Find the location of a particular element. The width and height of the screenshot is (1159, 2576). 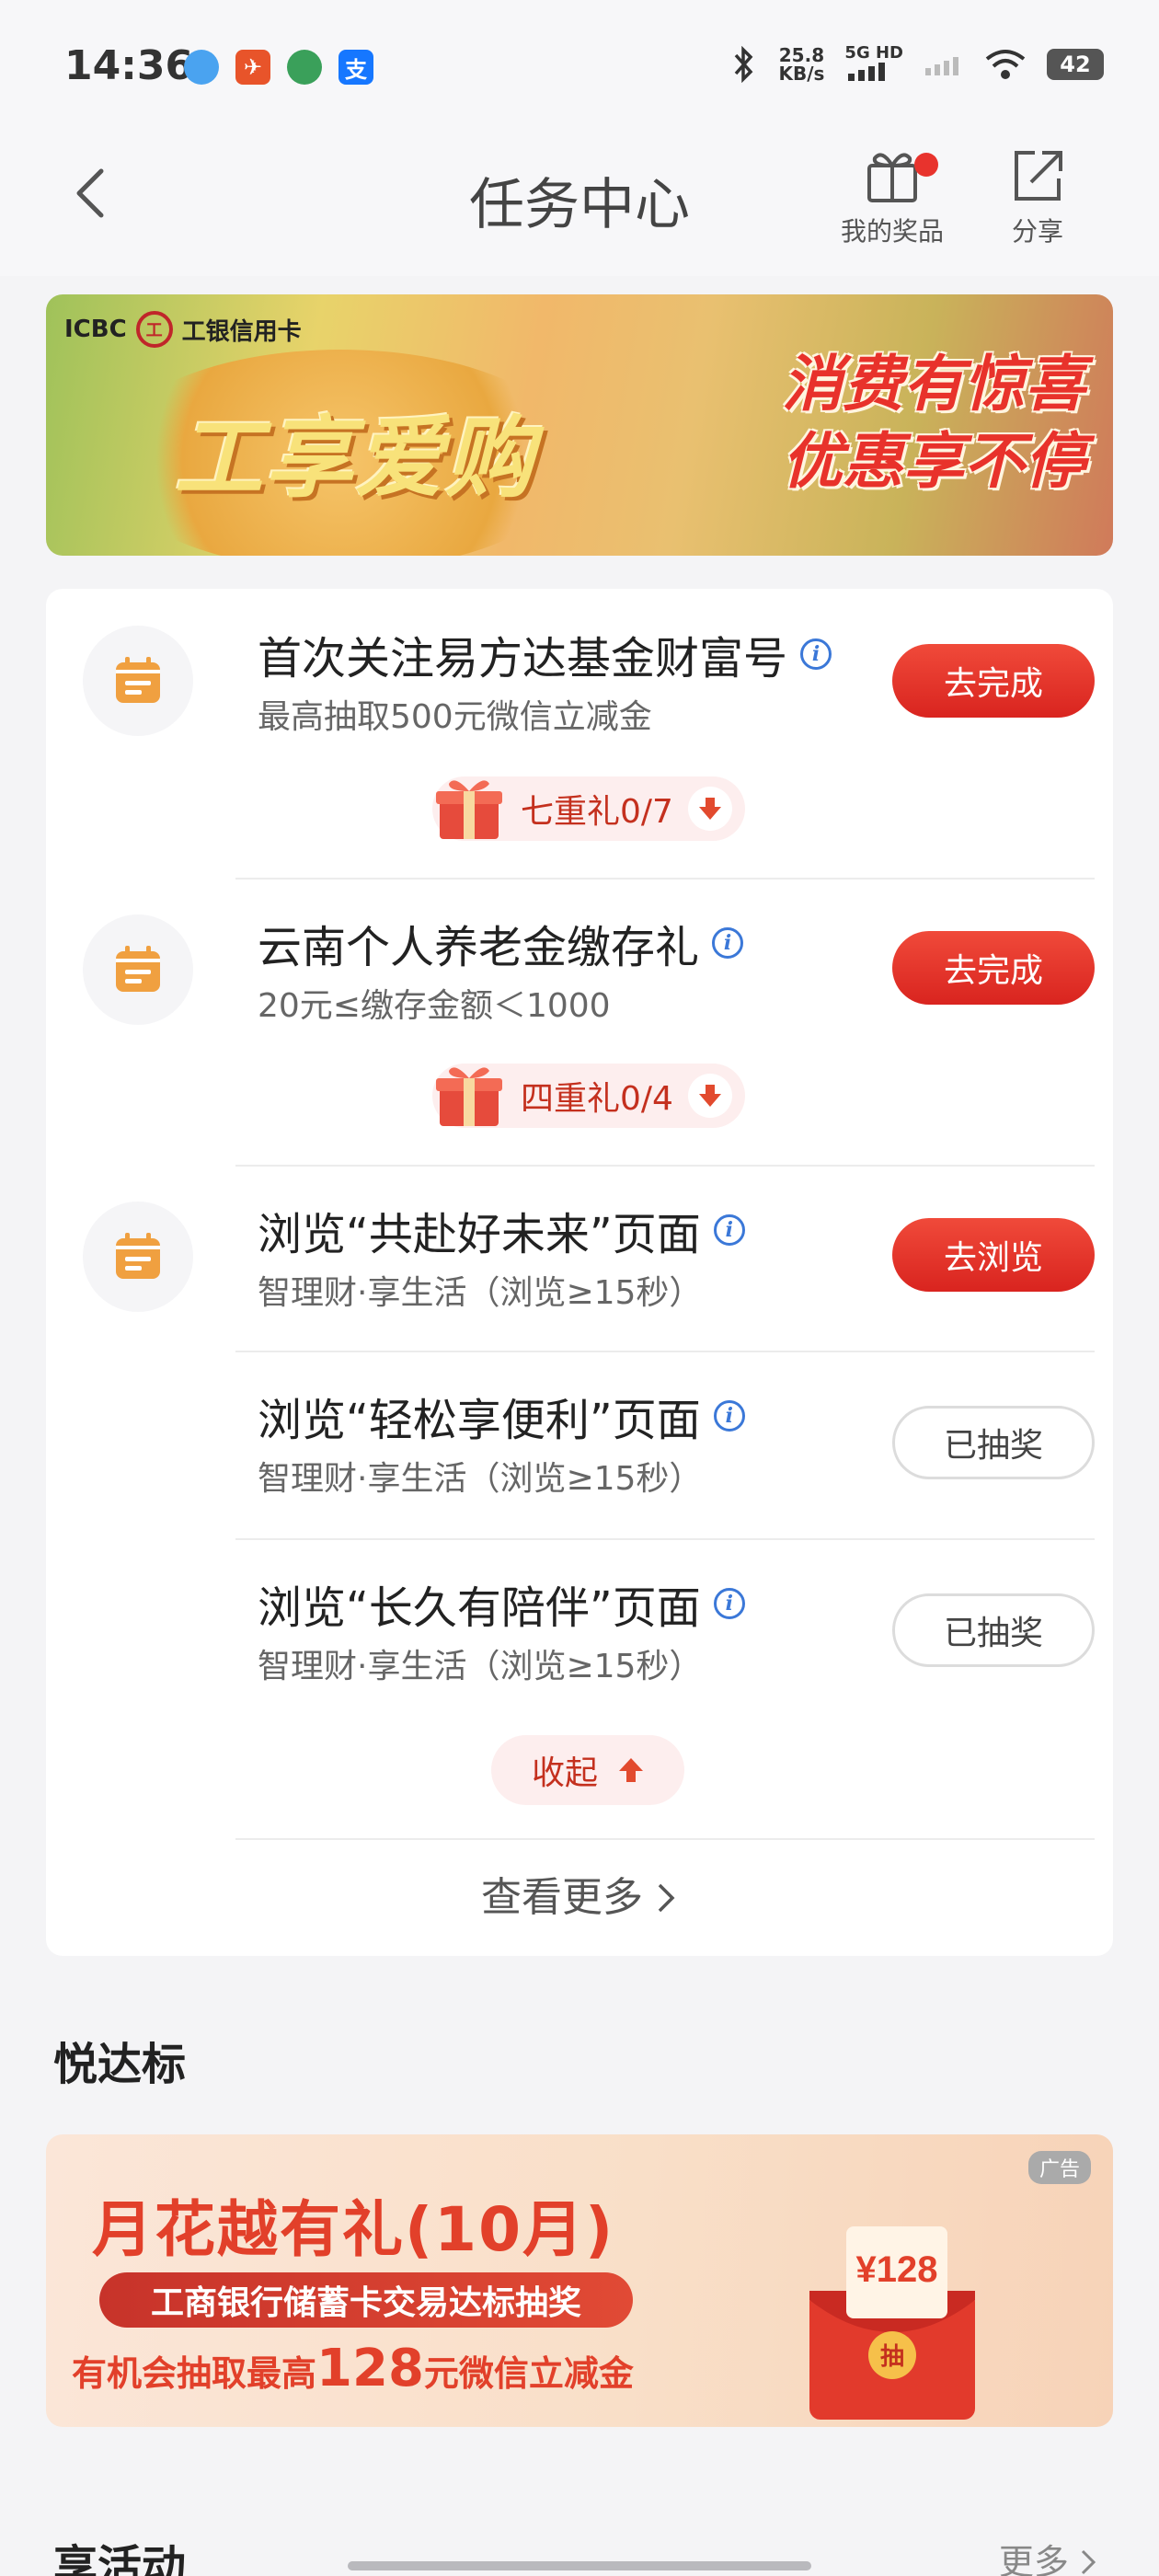

share-button: 分享 is located at coordinates (1037, 196).